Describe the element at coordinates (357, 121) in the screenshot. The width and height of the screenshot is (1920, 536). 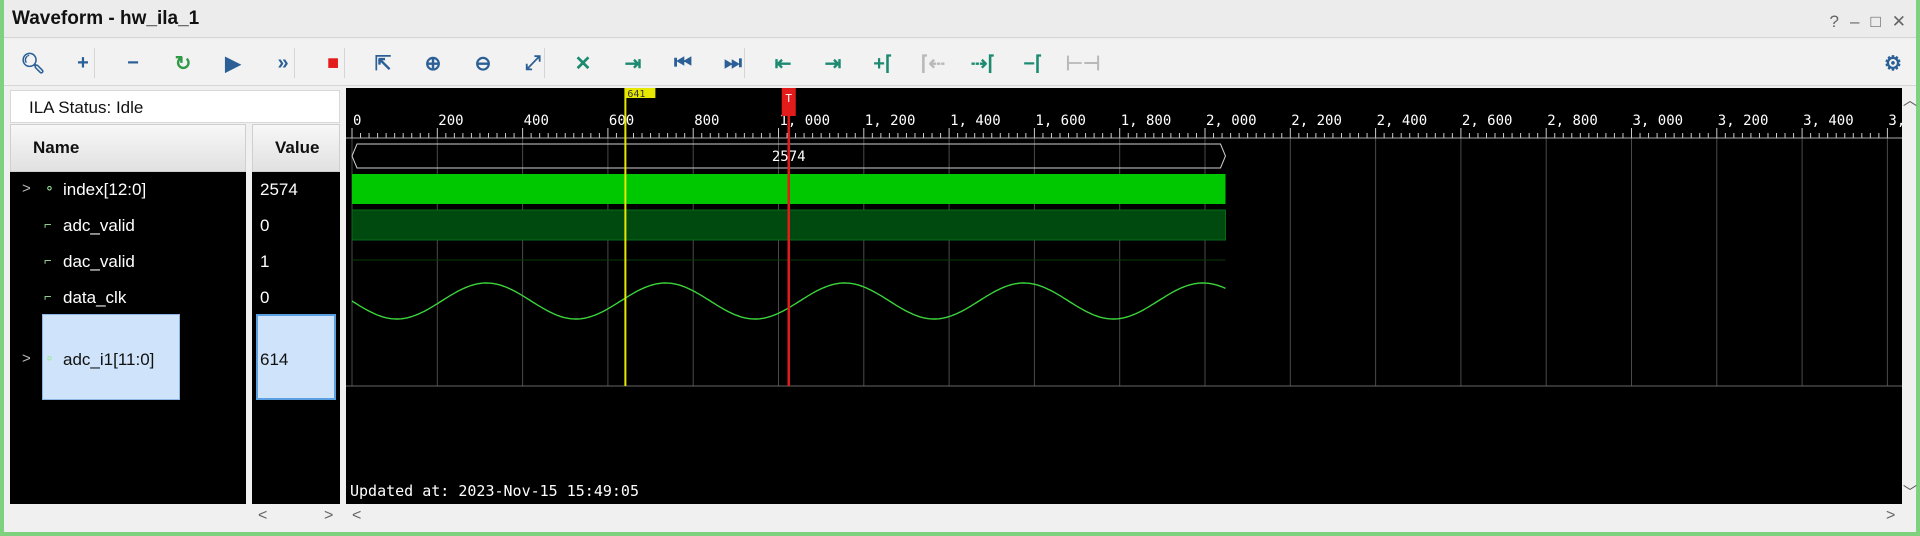
I see `ruler-label: 0` at that location.